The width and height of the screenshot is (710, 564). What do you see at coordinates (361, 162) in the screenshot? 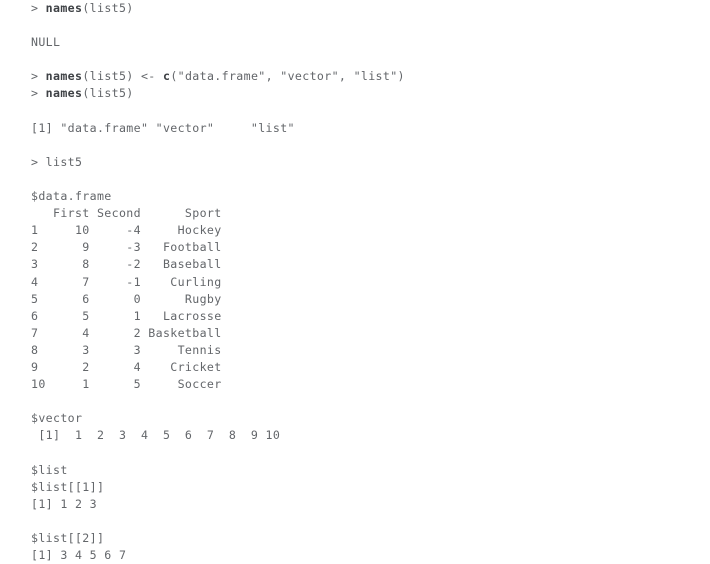
I see `console-input-line: > list5` at bounding box center [361, 162].